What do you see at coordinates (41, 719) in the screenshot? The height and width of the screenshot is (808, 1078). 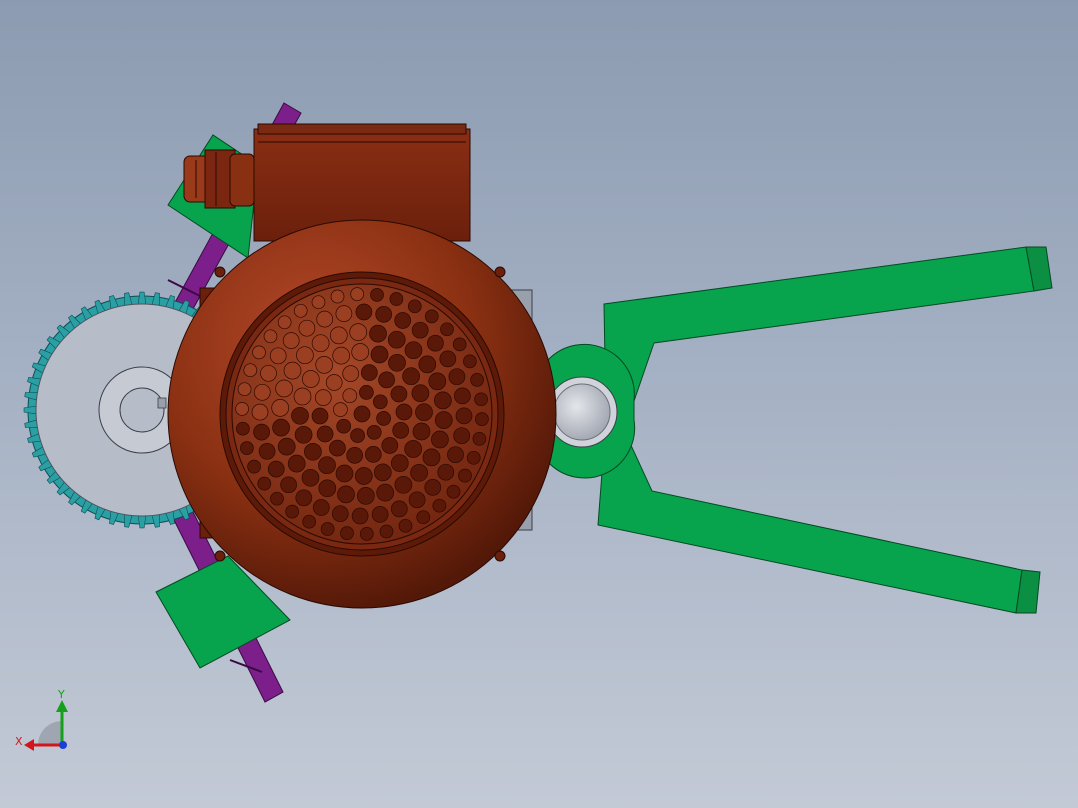 I see `coordinate-triad: Y X` at bounding box center [41, 719].